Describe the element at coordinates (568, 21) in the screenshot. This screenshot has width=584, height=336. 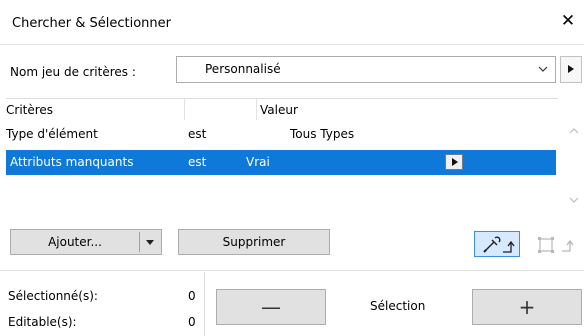
I see `close-icon: ✕` at that location.